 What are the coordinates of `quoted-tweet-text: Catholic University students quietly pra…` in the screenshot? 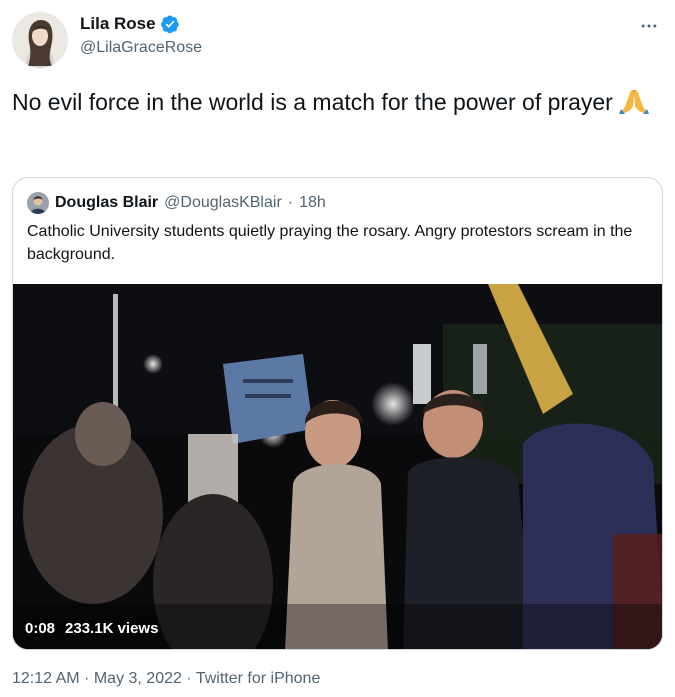 It's located at (330, 243).